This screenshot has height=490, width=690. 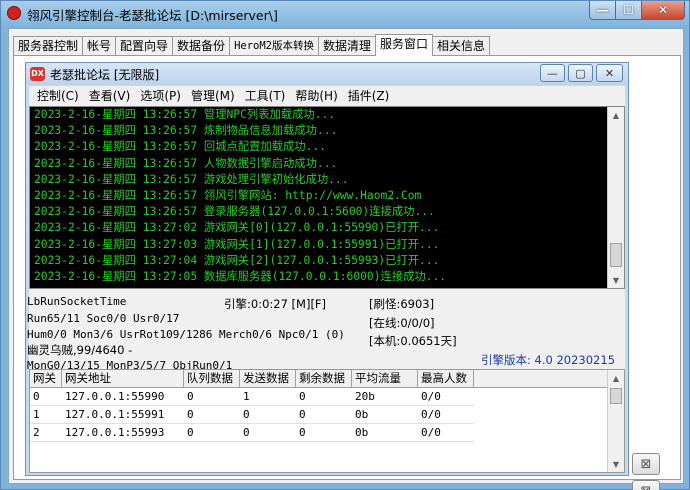 What do you see at coordinates (123, 379) in the screenshot?
I see `col-gate-address: 网关地址` at bounding box center [123, 379].